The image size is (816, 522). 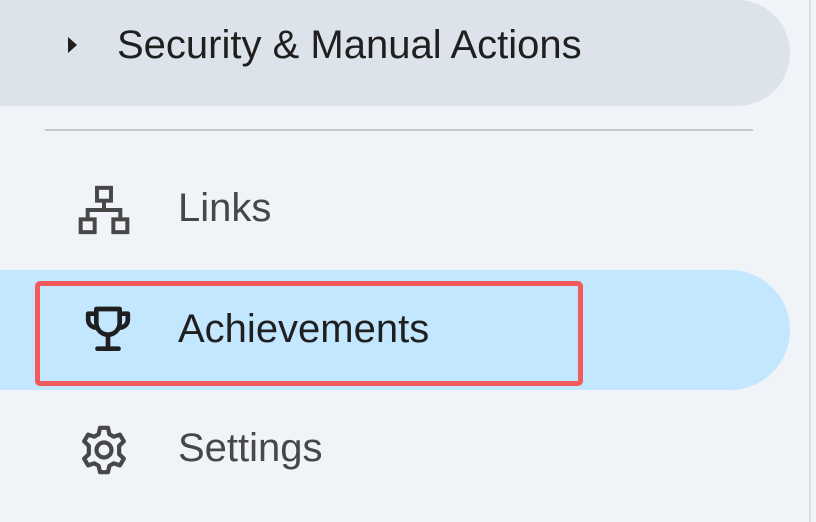 What do you see at coordinates (399, 130) in the screenshot?
I see `nav-divider` at bounding box center [399, 130].